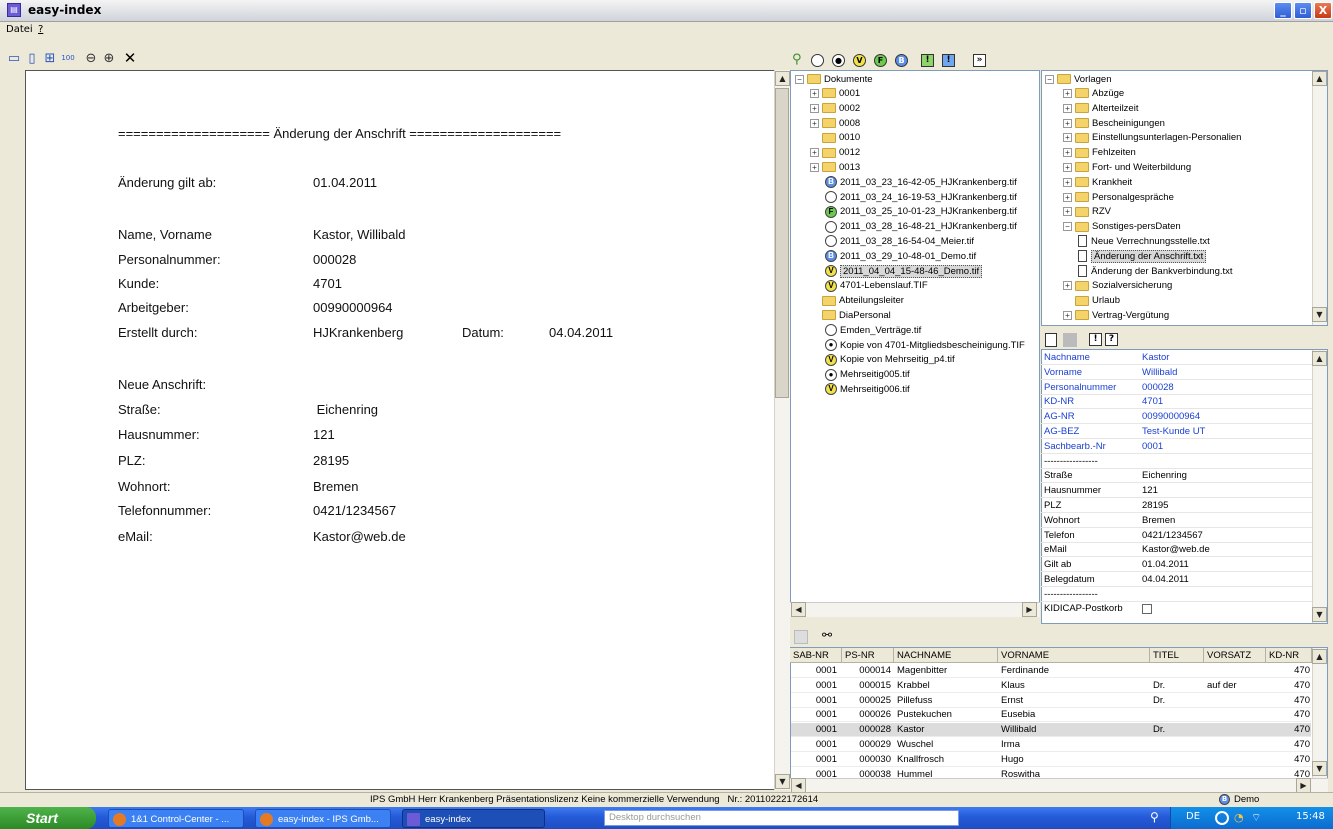  Describe the element at coordinates (1239, 817) in the screenshot. I see `tray-network-icon: ◔` at that location.